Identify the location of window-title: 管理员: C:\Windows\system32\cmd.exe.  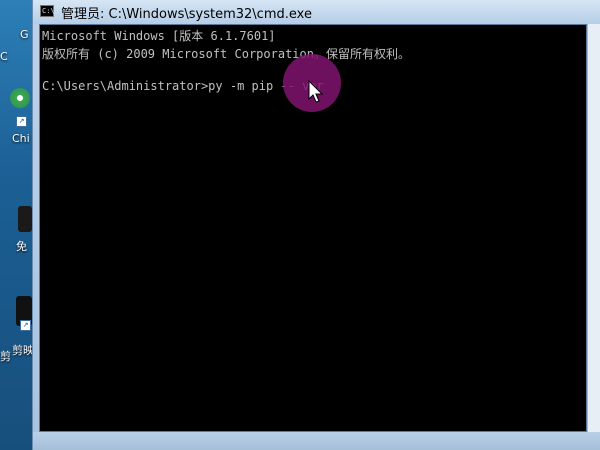
(186, 14).